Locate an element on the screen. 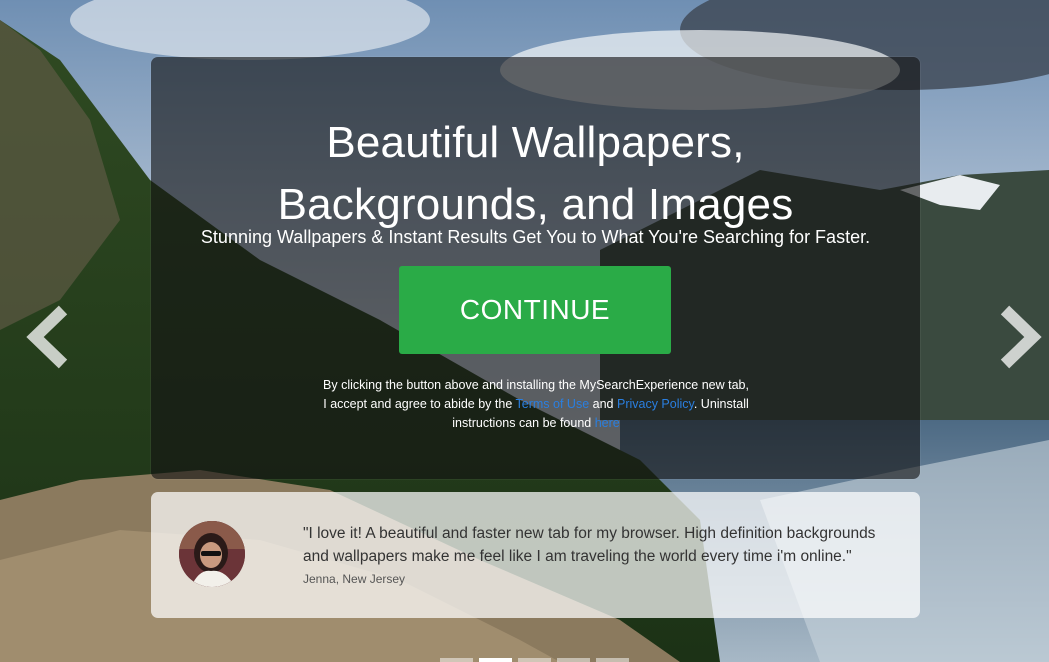 Image resolution: width=1049 pixels, height=662 pixels. chevron-left-icon is located at coordinates (47, 337).